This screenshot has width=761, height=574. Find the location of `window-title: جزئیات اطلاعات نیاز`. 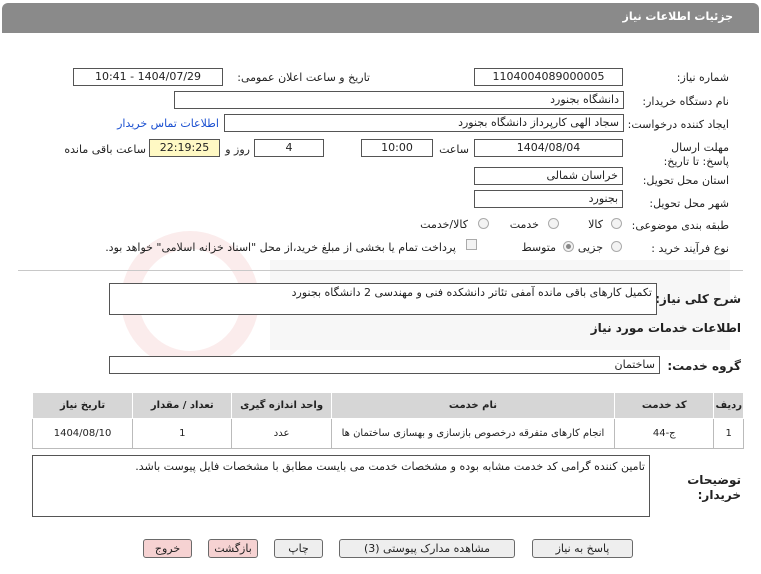

window-title: جزئیات اطلاعات نیاز is located at coordinates (678, 16).